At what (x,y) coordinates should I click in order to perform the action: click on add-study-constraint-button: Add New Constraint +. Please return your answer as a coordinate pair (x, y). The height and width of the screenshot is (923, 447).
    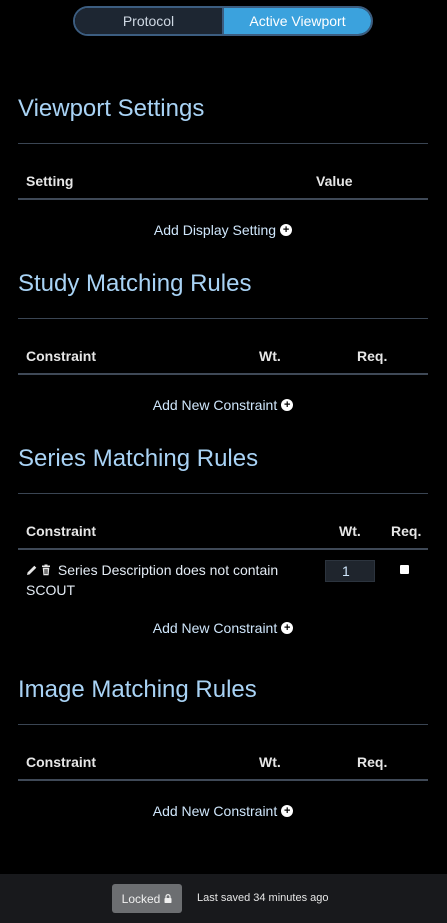
    Looking at the image, I should click on (223, 405).